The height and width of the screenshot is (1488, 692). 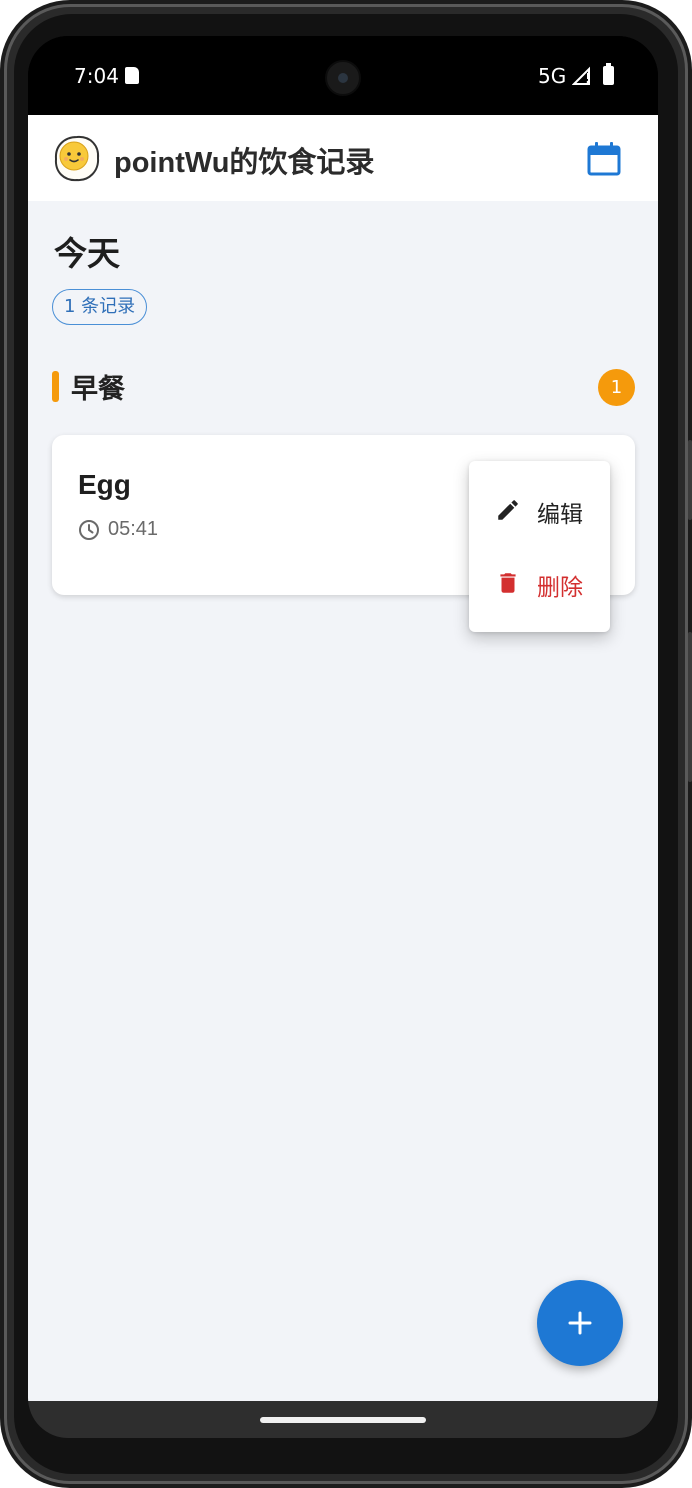 I want to click on fried-egg-icon, so click(x=77, y=158).